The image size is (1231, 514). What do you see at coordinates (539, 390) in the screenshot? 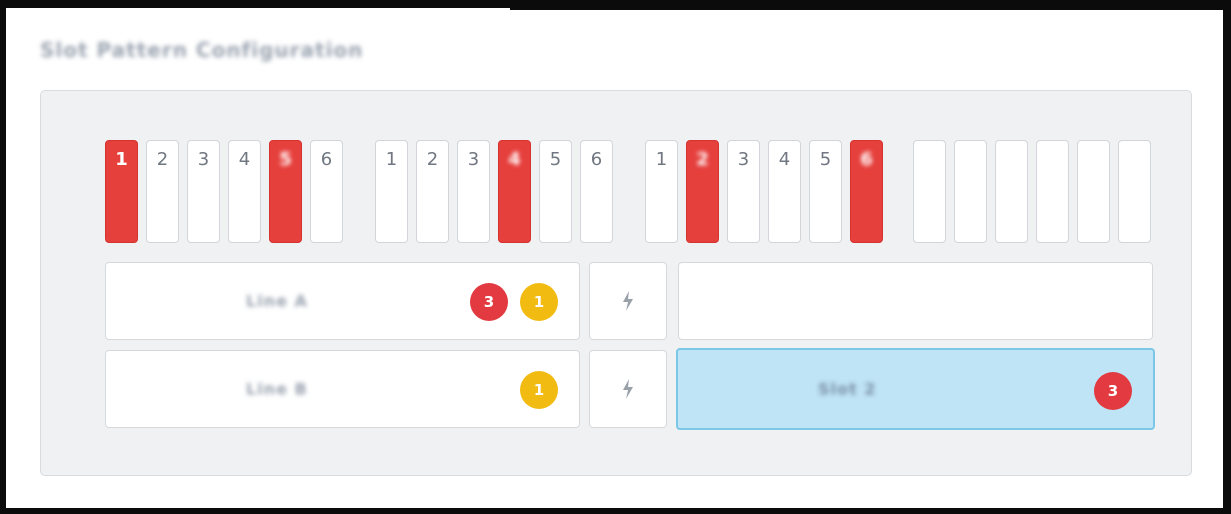
I see `row-2-left-badge-amber: 1` at bounding box center [539, 390].